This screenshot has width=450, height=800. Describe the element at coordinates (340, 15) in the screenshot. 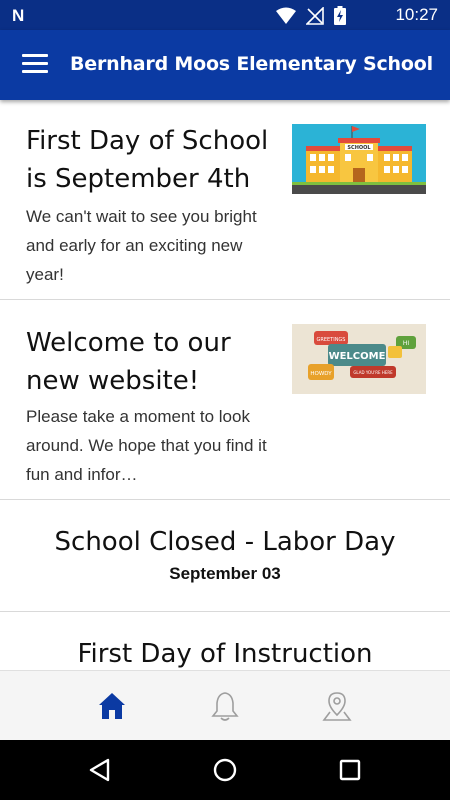

I see `battery-charging-icon` at that location.